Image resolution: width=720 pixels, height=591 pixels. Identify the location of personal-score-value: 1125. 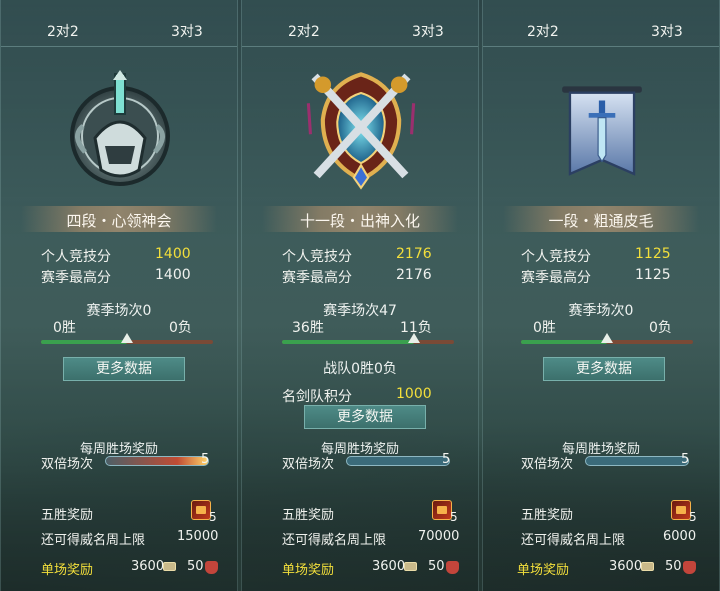
(653, 254).